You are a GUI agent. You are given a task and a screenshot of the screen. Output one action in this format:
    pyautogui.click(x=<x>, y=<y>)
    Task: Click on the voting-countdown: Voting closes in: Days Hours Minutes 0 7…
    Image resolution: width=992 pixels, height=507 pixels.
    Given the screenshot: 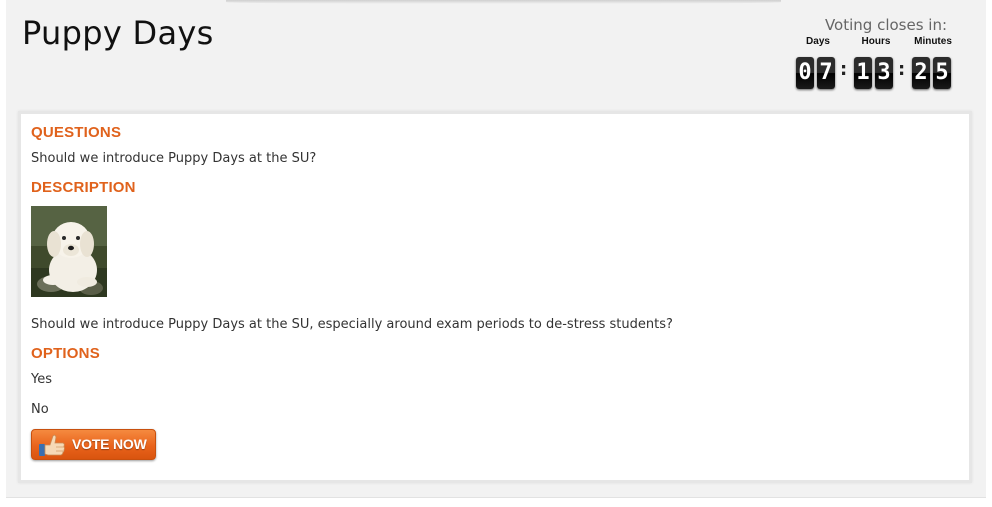 What is the action you would take?
    pyautogui.click(x=879, y=54)
    